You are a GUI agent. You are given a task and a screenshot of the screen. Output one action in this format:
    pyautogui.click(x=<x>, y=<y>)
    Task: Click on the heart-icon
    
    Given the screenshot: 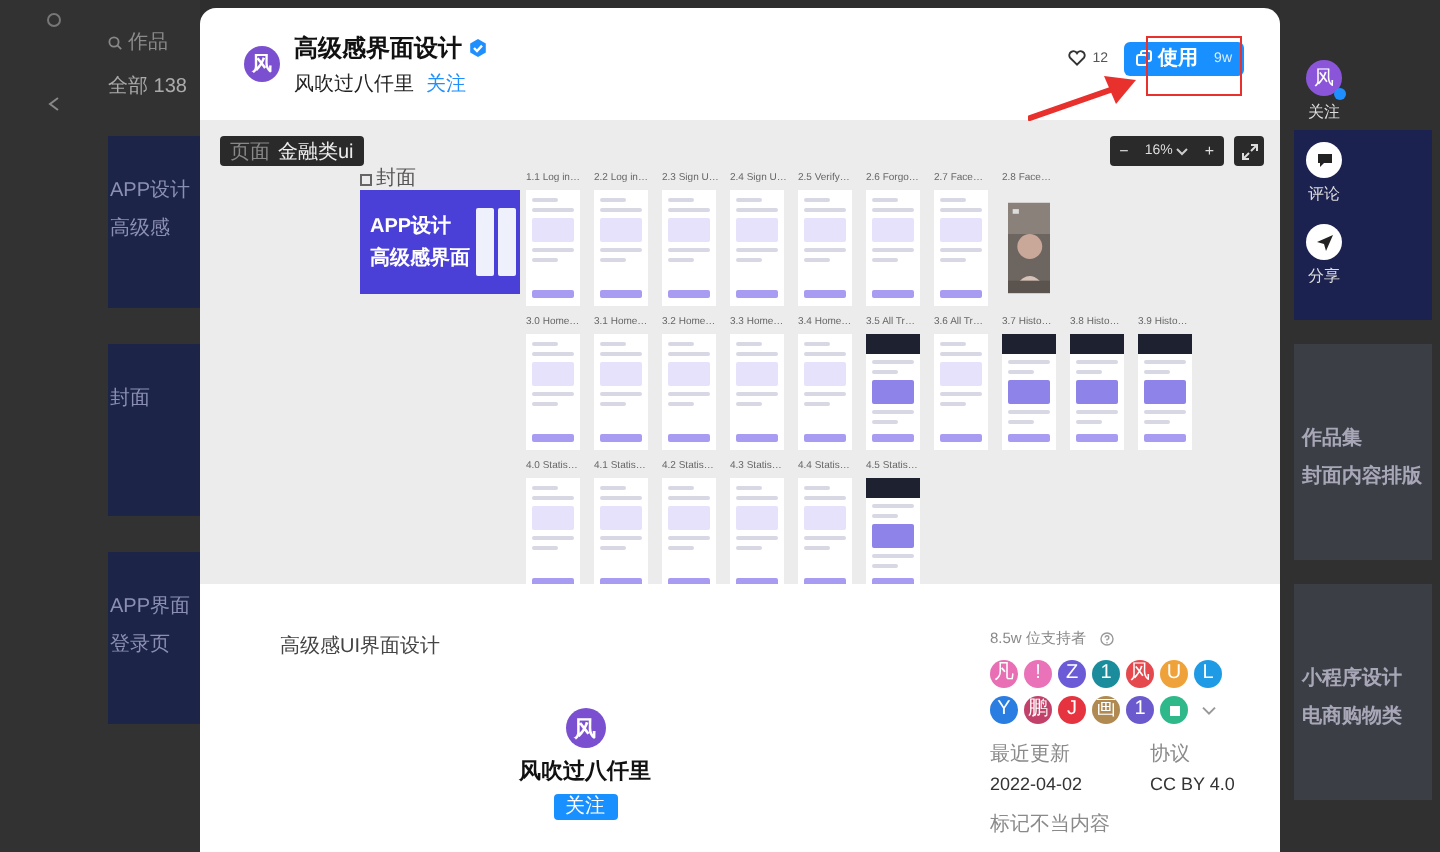 What is the action you would take?
    pyautogui.click(x=1077, y=58)
    